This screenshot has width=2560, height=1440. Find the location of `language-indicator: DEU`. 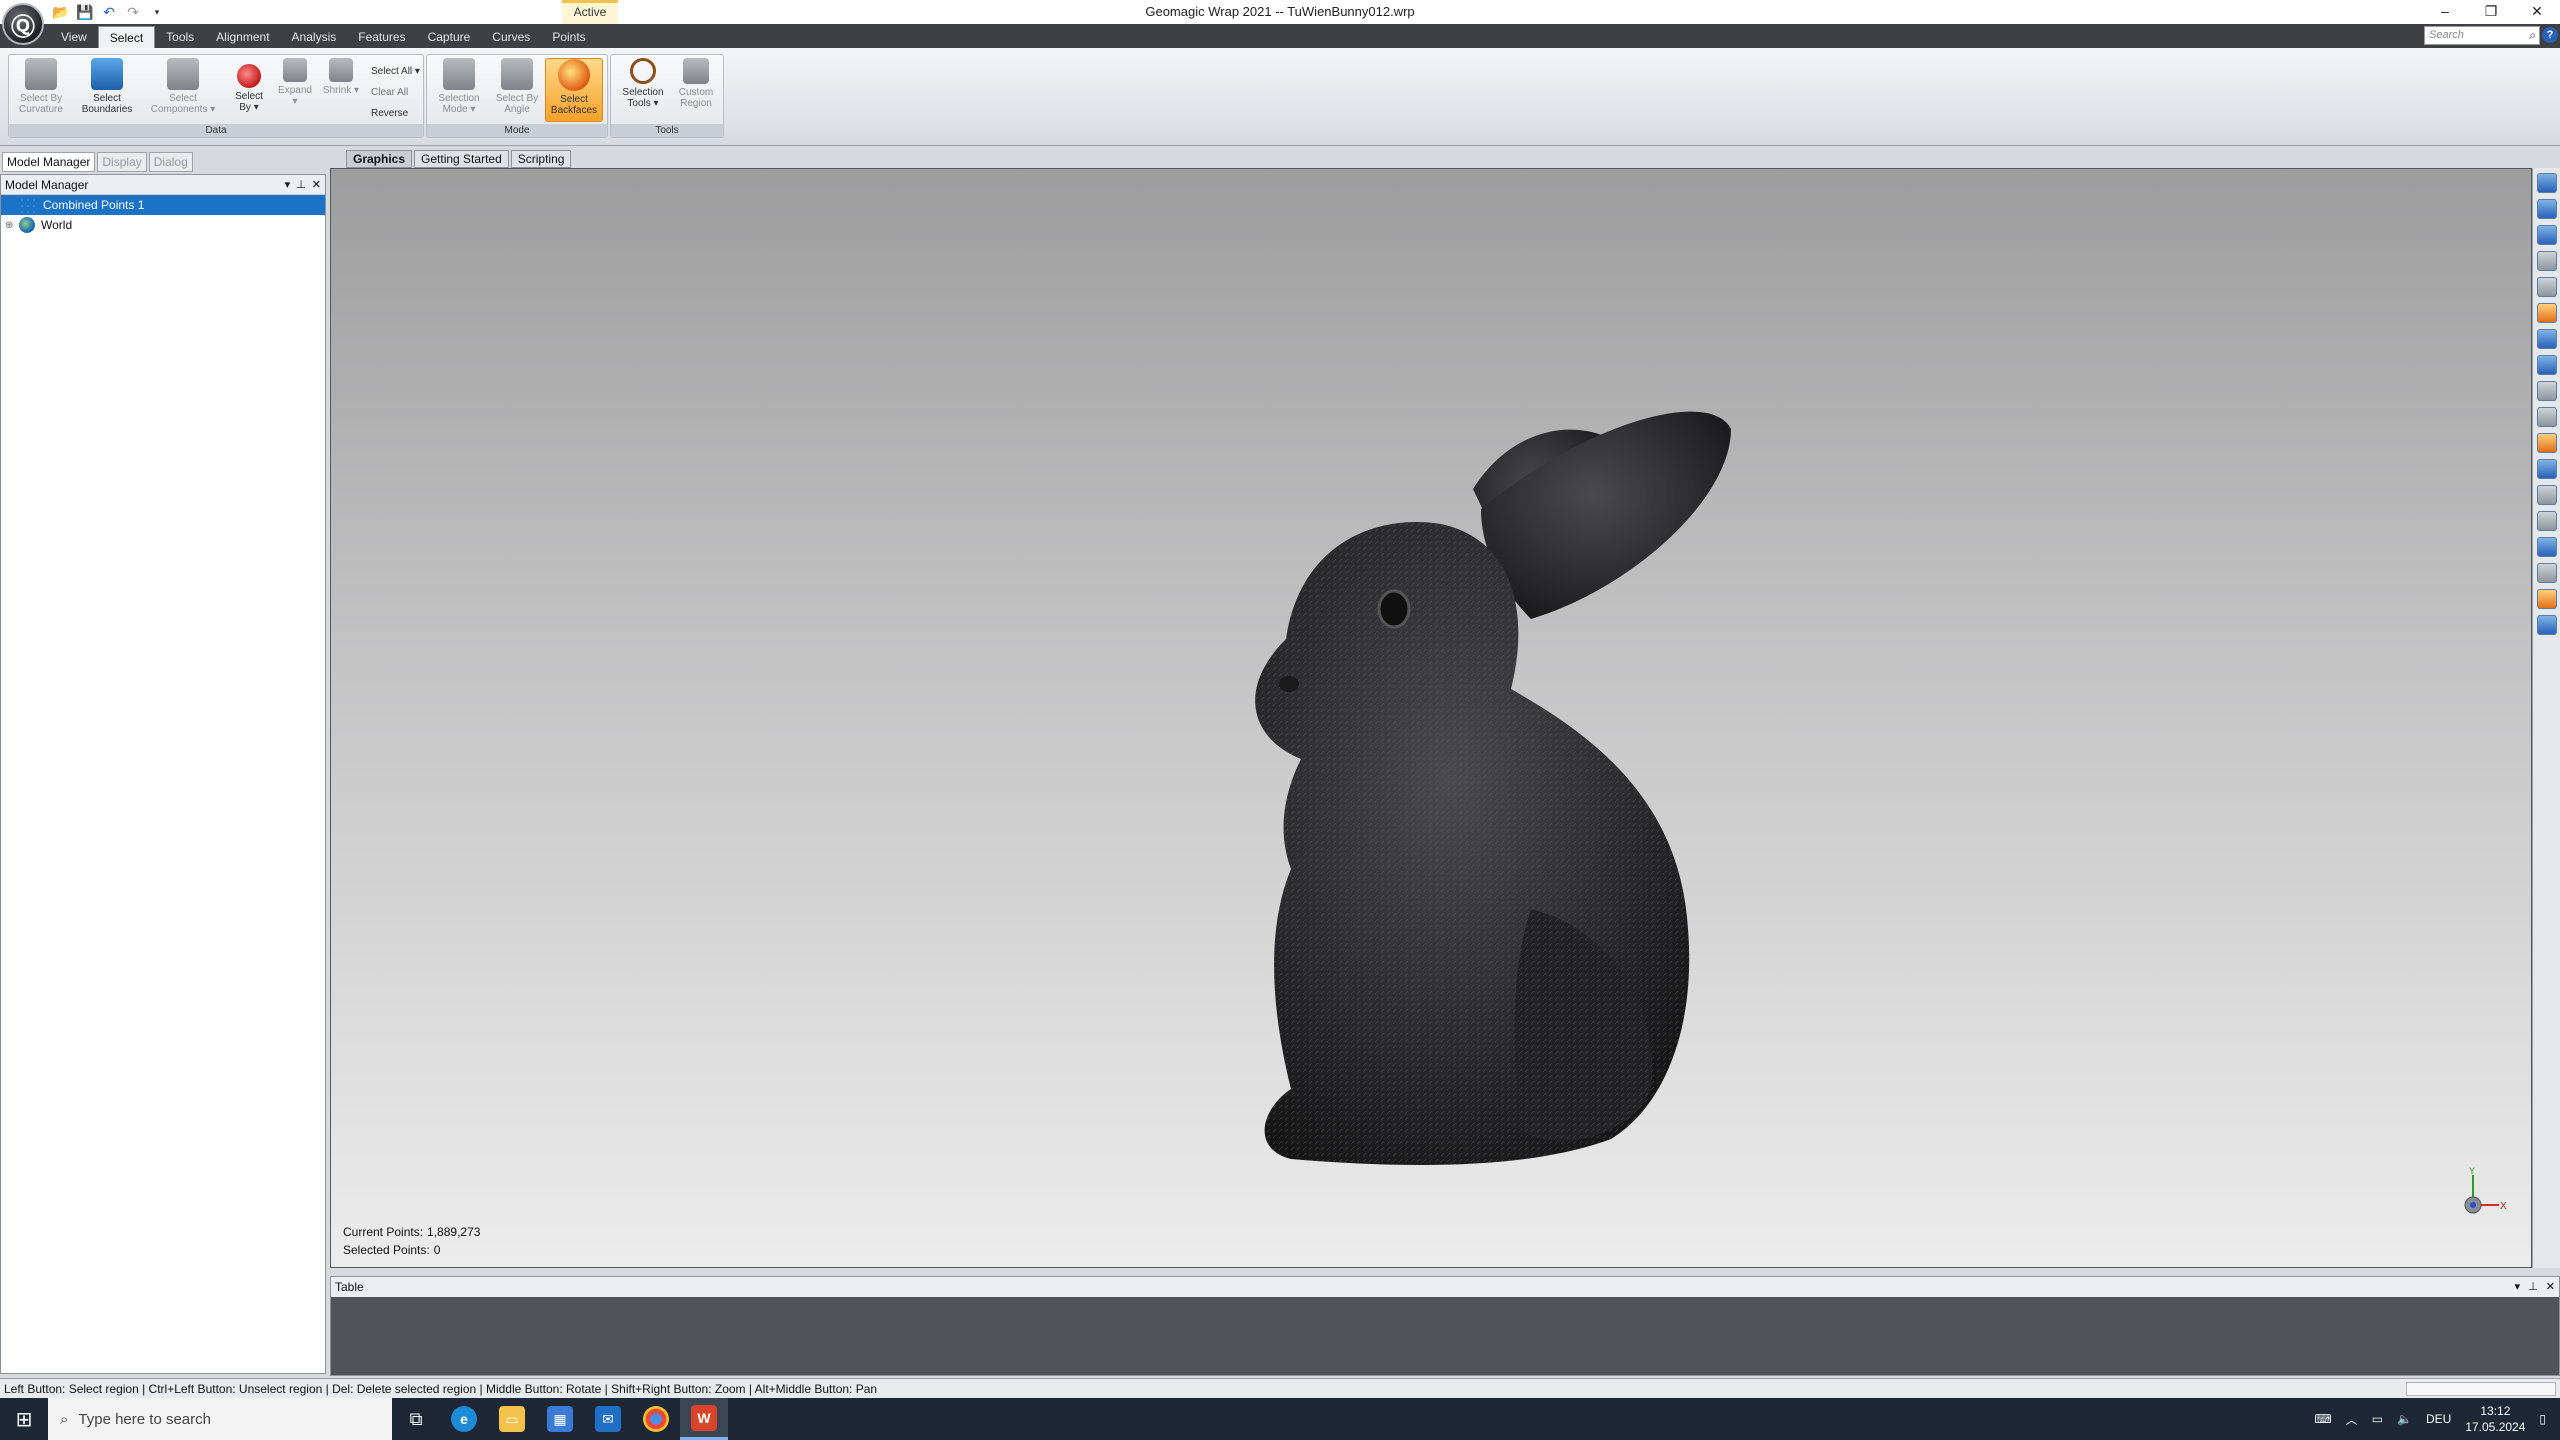

language-indicator: DEU is located at coordinates (2438, 1419).